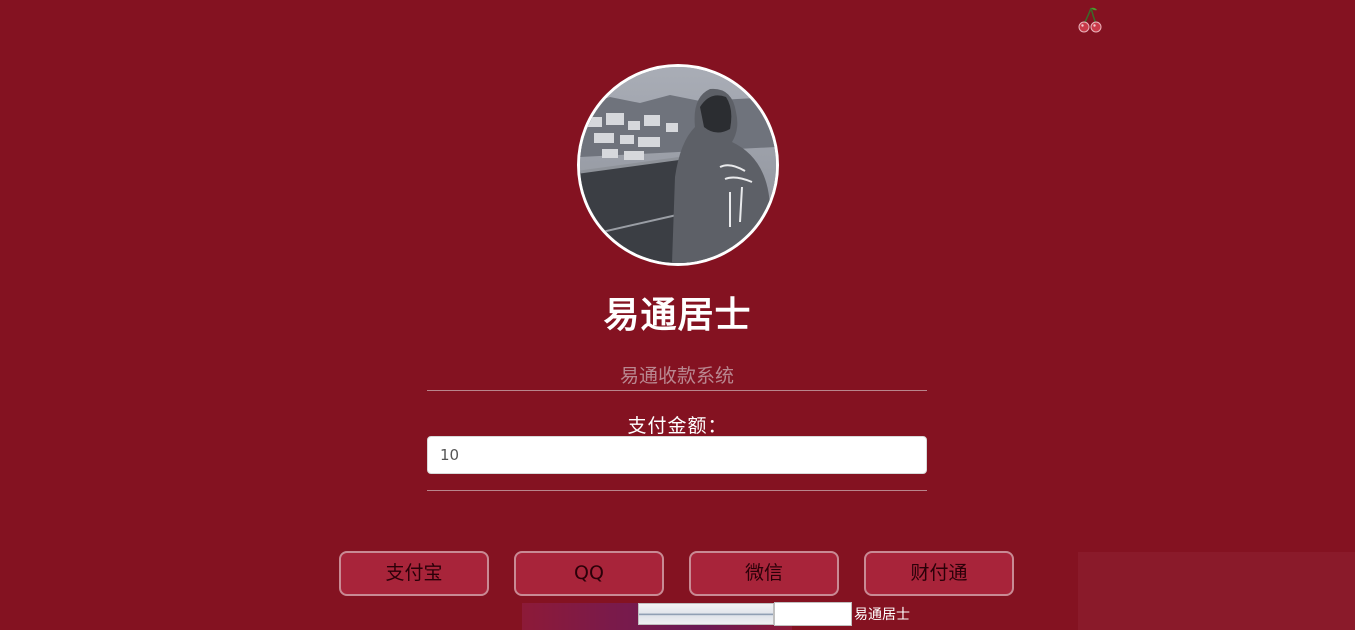 This screenshot has height=630, width=1355. I want to click on amount-label: 支付金额：, so click(677, 426).